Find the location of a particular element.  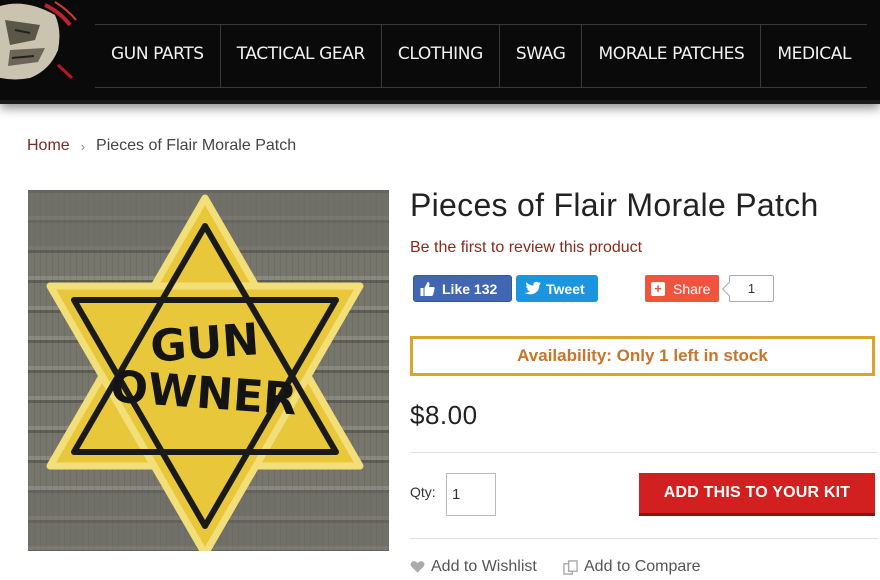

share-label: Share is located at coordinates (692, 288).